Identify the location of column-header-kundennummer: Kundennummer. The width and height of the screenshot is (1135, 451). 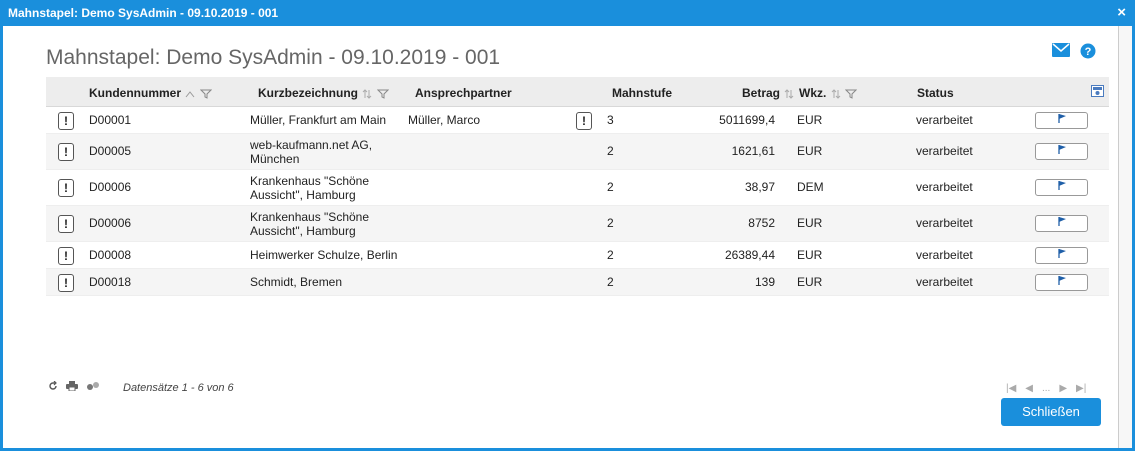
(150, 93).